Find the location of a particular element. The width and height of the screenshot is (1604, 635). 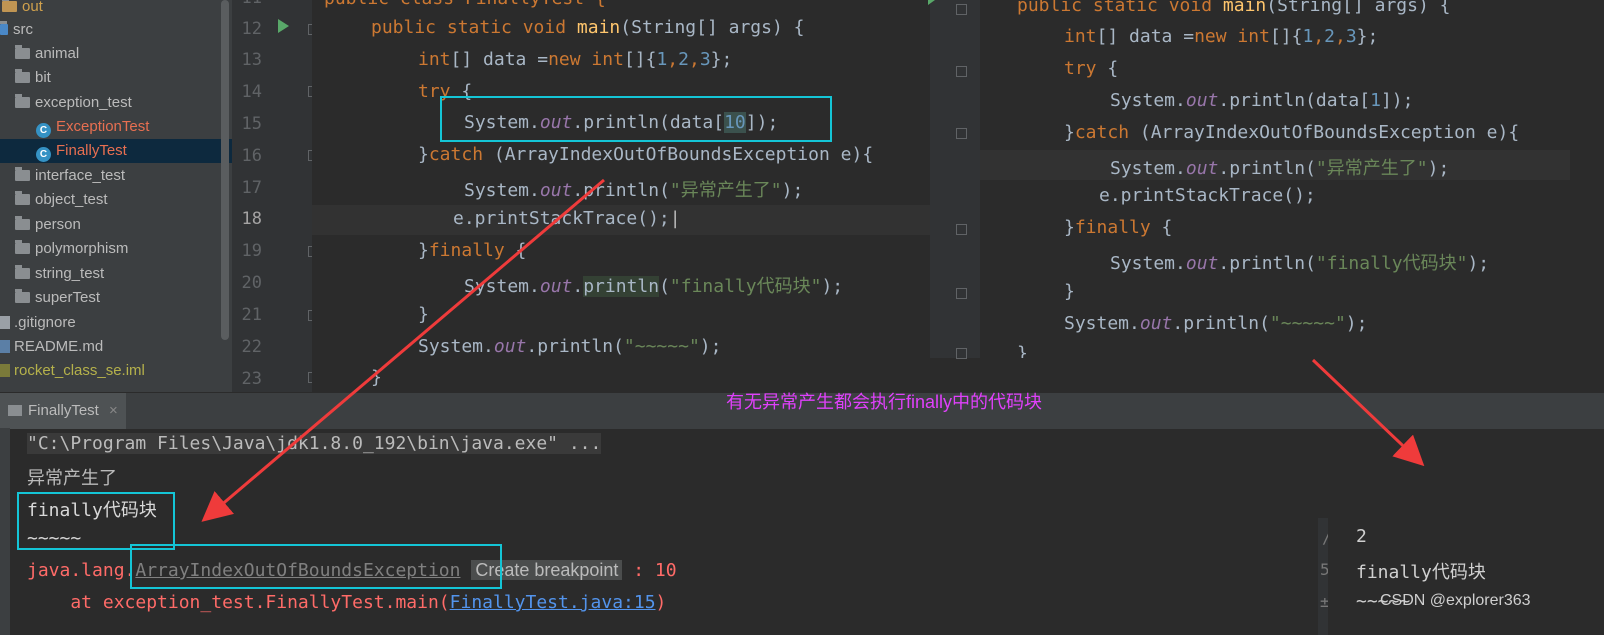

watermark: CSDN @explorer363 is located at coordinates (1455, 600).